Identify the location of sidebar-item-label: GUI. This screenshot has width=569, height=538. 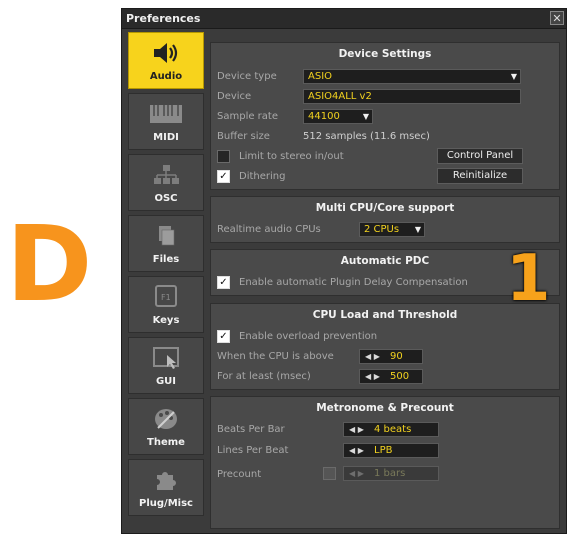
(166, 381).